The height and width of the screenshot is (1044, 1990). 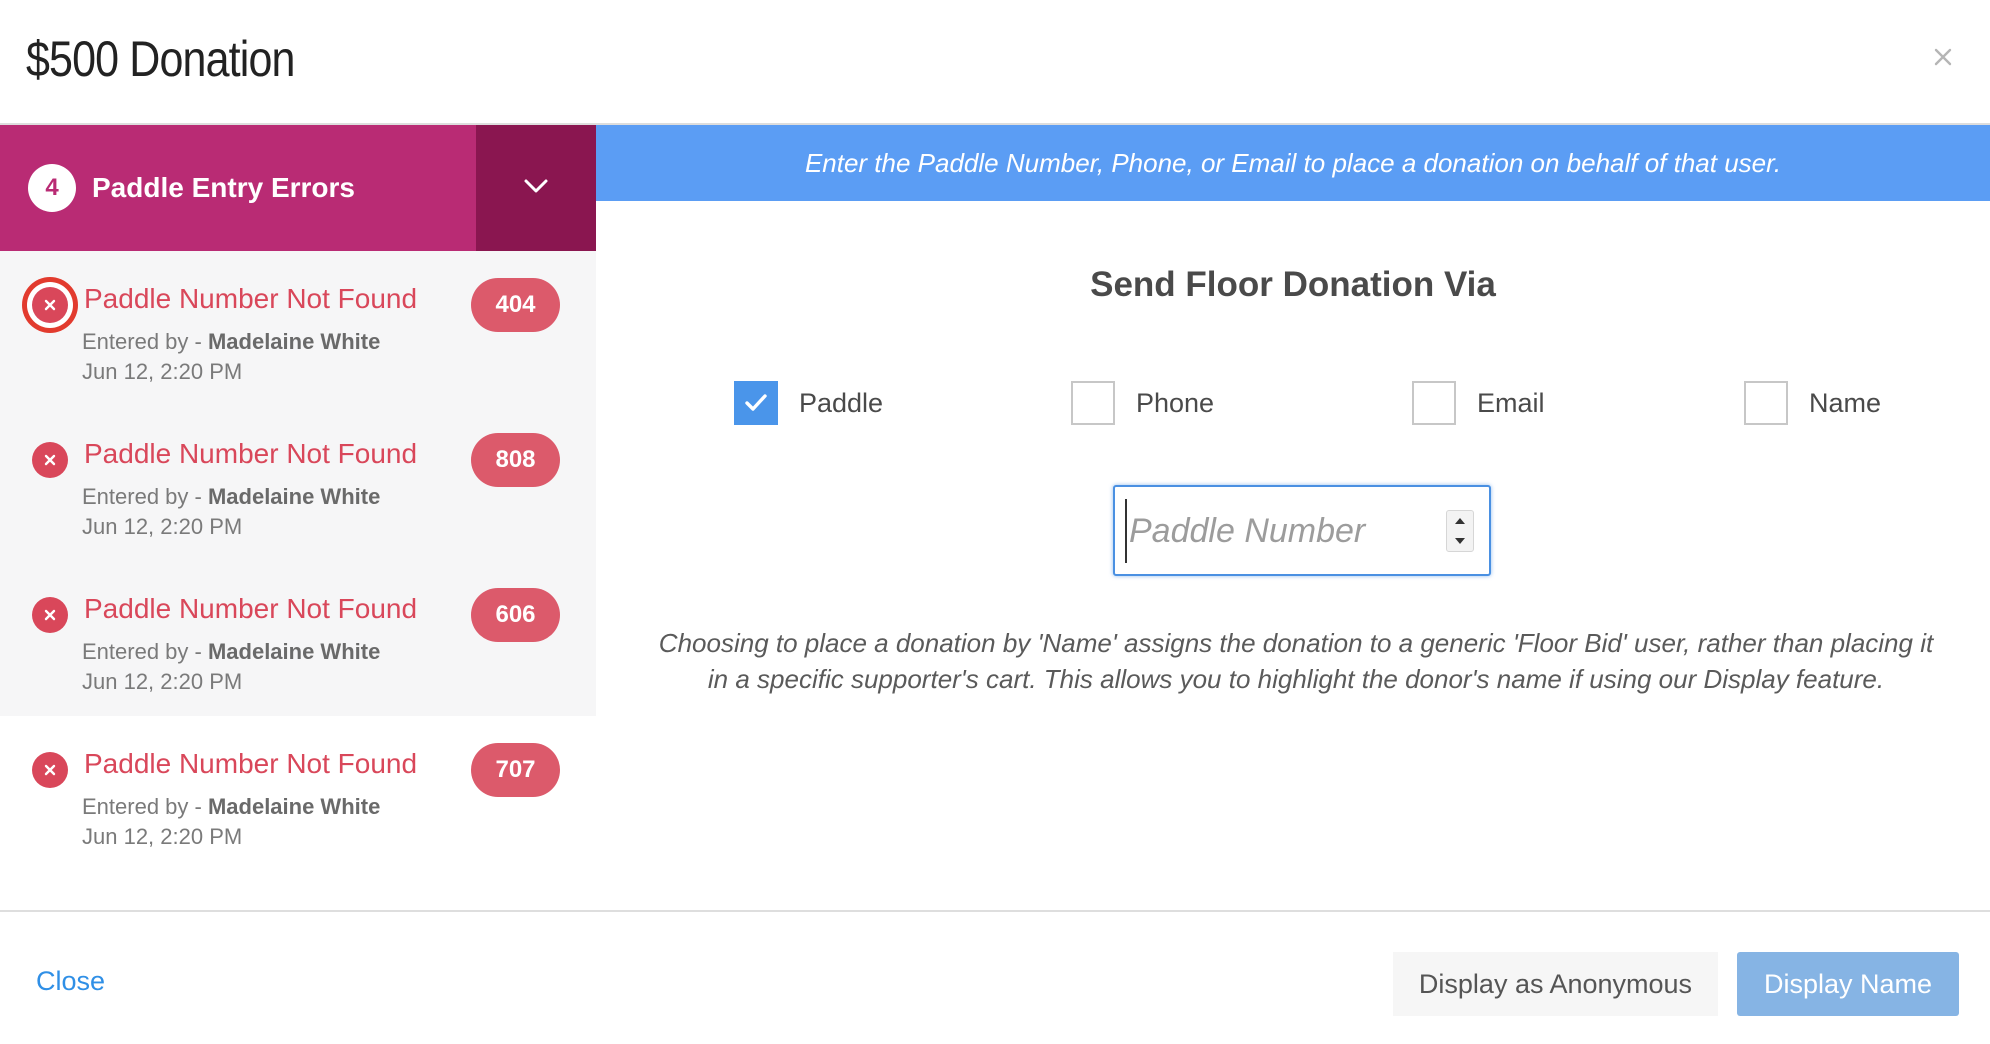 What do you see at coordinates (1434, 403) in the screenshot?
I see `email-checkbox` at bounding box center [1434, 403].